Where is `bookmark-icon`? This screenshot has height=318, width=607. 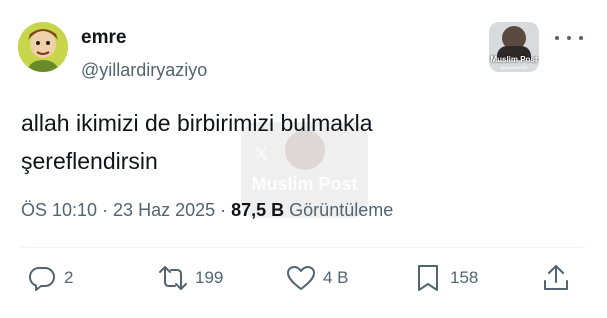
bookmark-icon is located at coordinates (428, 278).